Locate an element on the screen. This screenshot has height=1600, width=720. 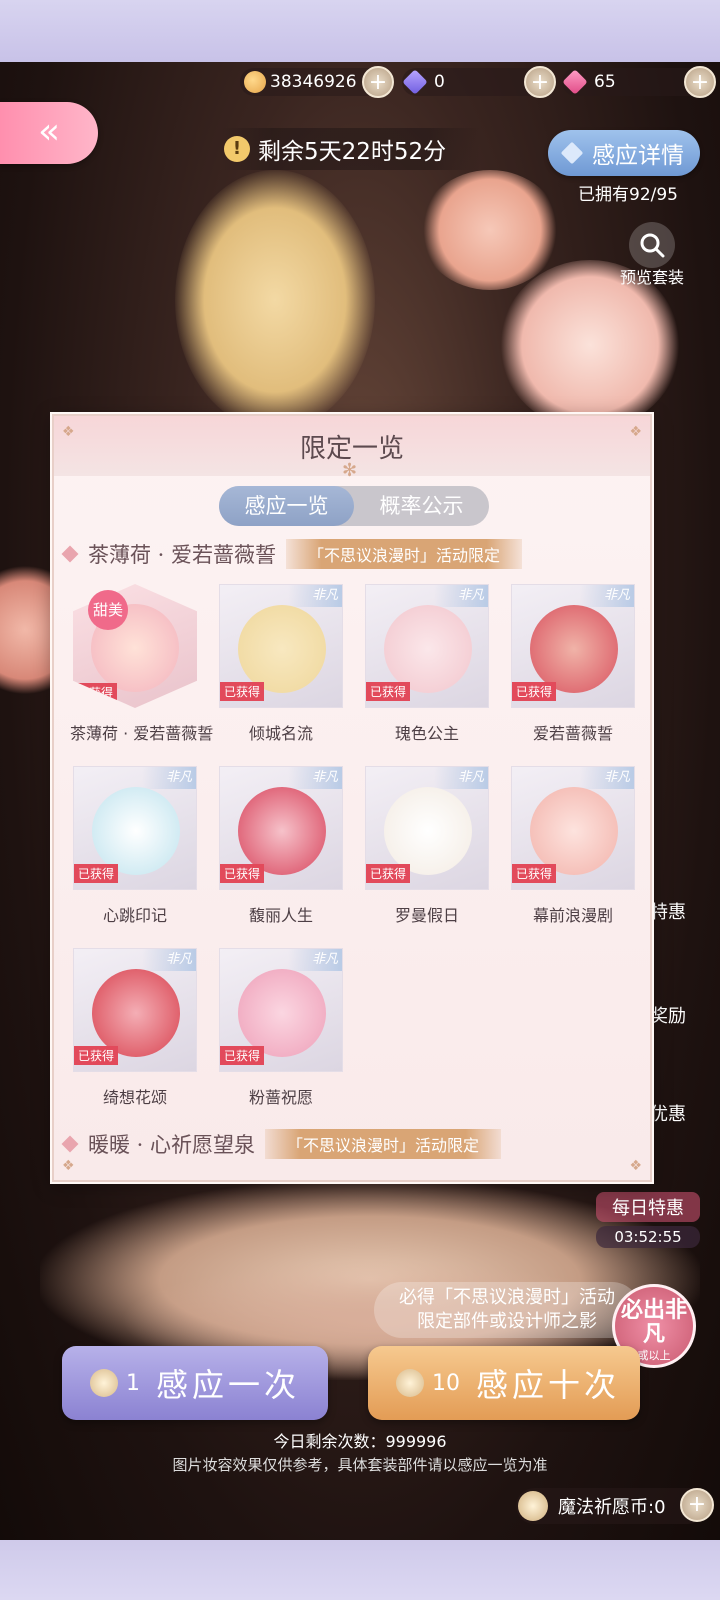
owned-count: 已拥有92/95 is located at coordinates (628, 195).